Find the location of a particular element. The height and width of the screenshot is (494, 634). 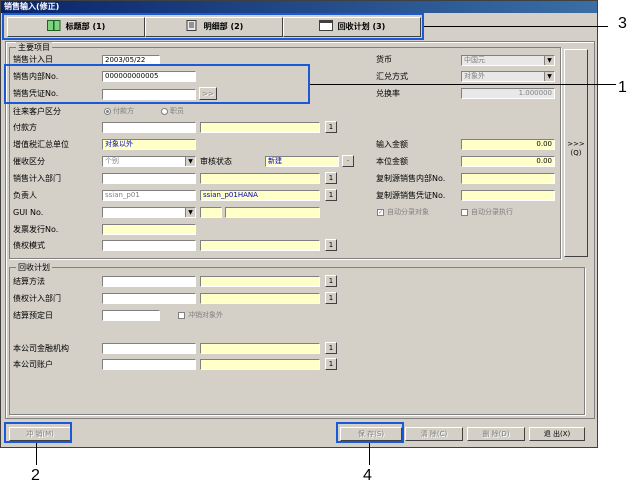

currency-value: 中国元 is located at coordinates (474, 60).